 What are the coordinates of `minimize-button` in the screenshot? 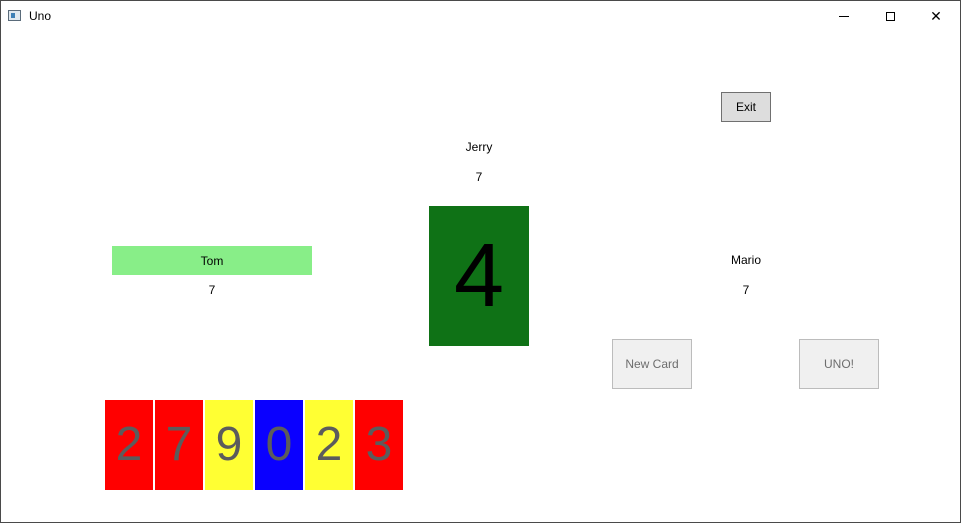 It's located at (844, 16).